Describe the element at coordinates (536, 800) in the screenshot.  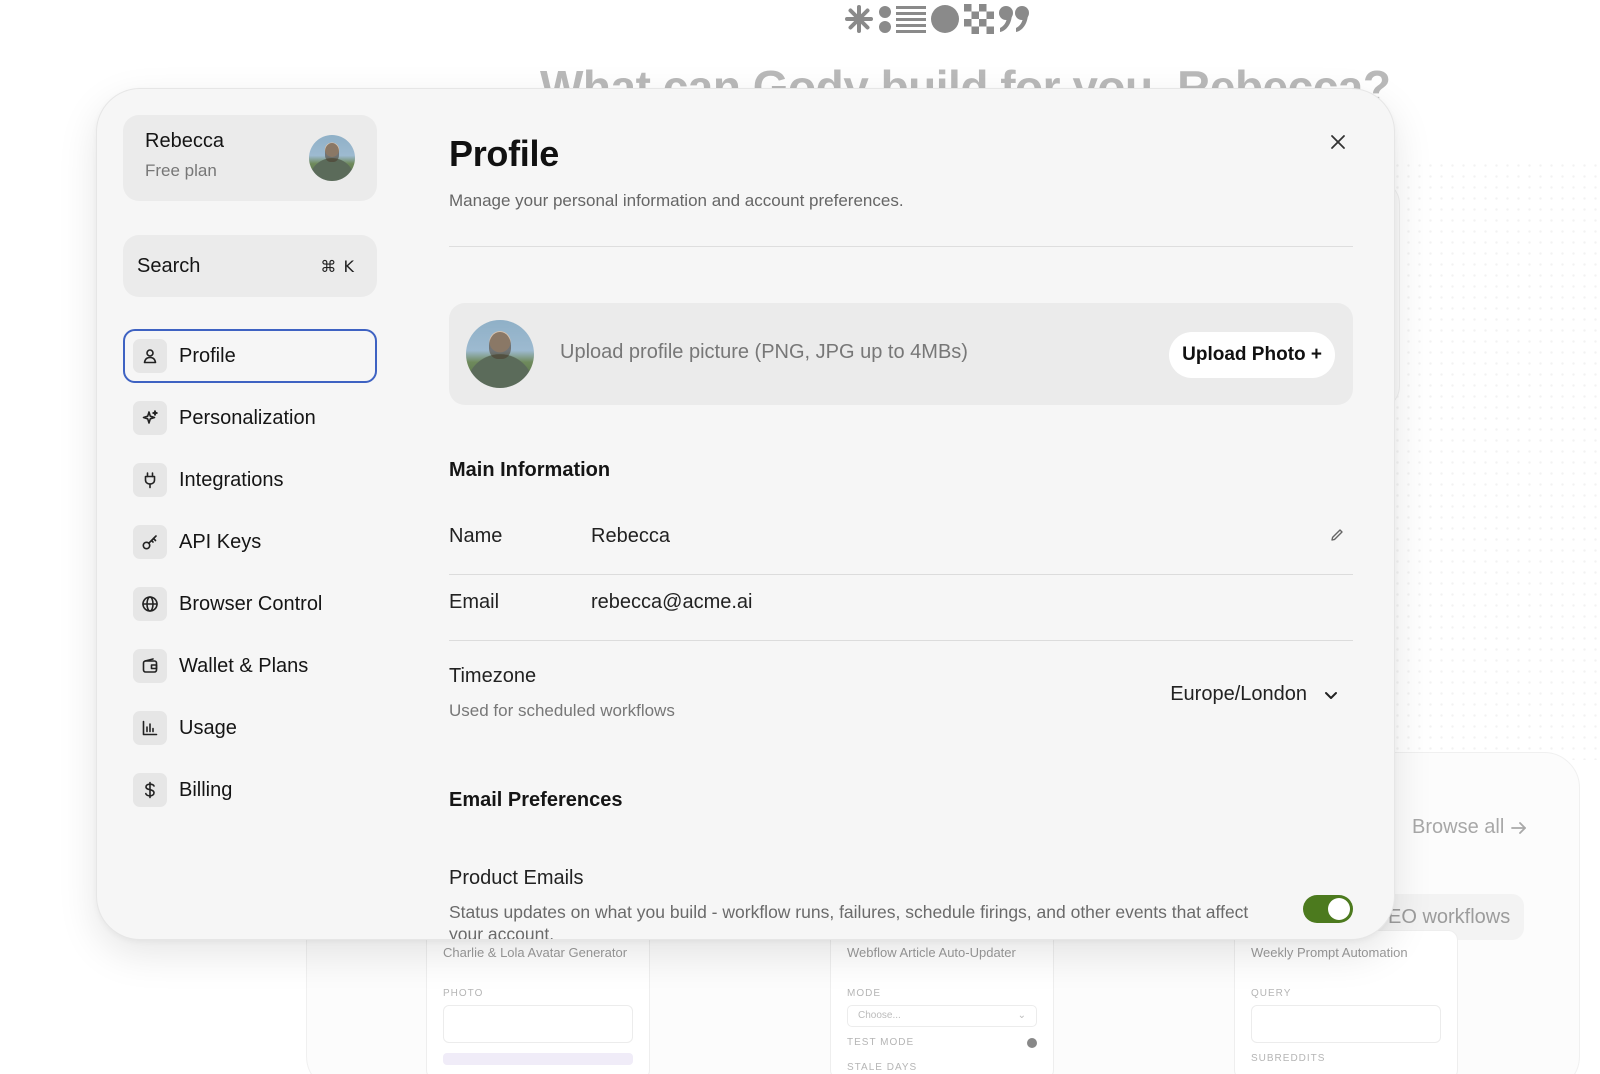
I see `email-preferences-heading: Email Preferences` at that location.